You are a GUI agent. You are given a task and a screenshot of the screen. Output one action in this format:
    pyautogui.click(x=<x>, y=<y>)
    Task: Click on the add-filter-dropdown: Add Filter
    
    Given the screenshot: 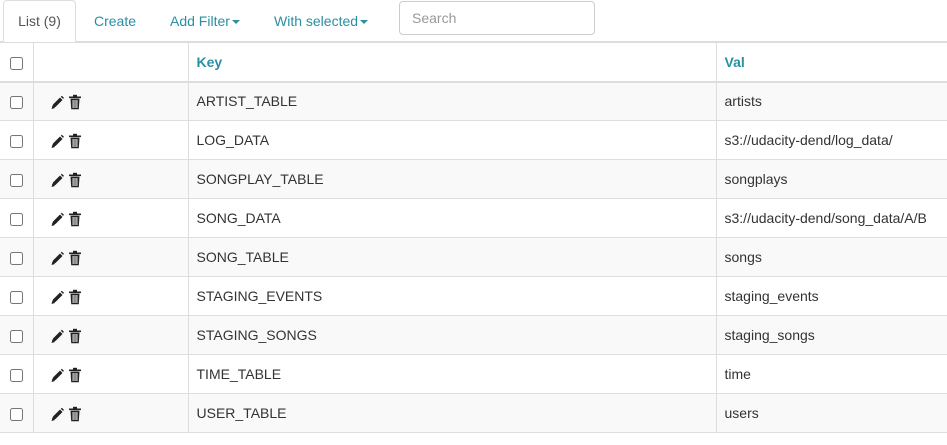 What is the action you would take?
    pyautogui.click(x=205, y=21)
    